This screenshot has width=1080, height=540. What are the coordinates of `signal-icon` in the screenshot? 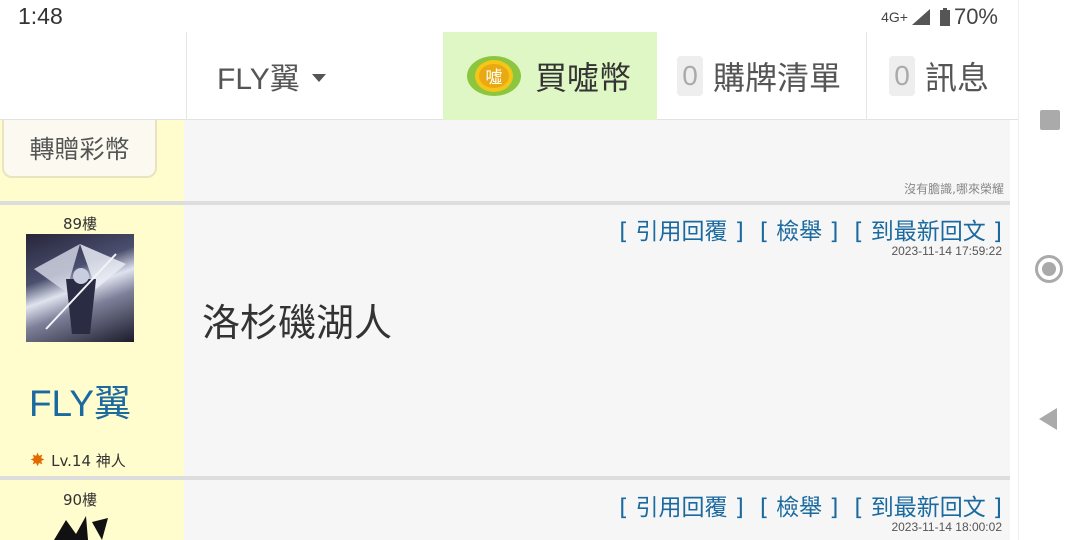 It's located at (920, 17).